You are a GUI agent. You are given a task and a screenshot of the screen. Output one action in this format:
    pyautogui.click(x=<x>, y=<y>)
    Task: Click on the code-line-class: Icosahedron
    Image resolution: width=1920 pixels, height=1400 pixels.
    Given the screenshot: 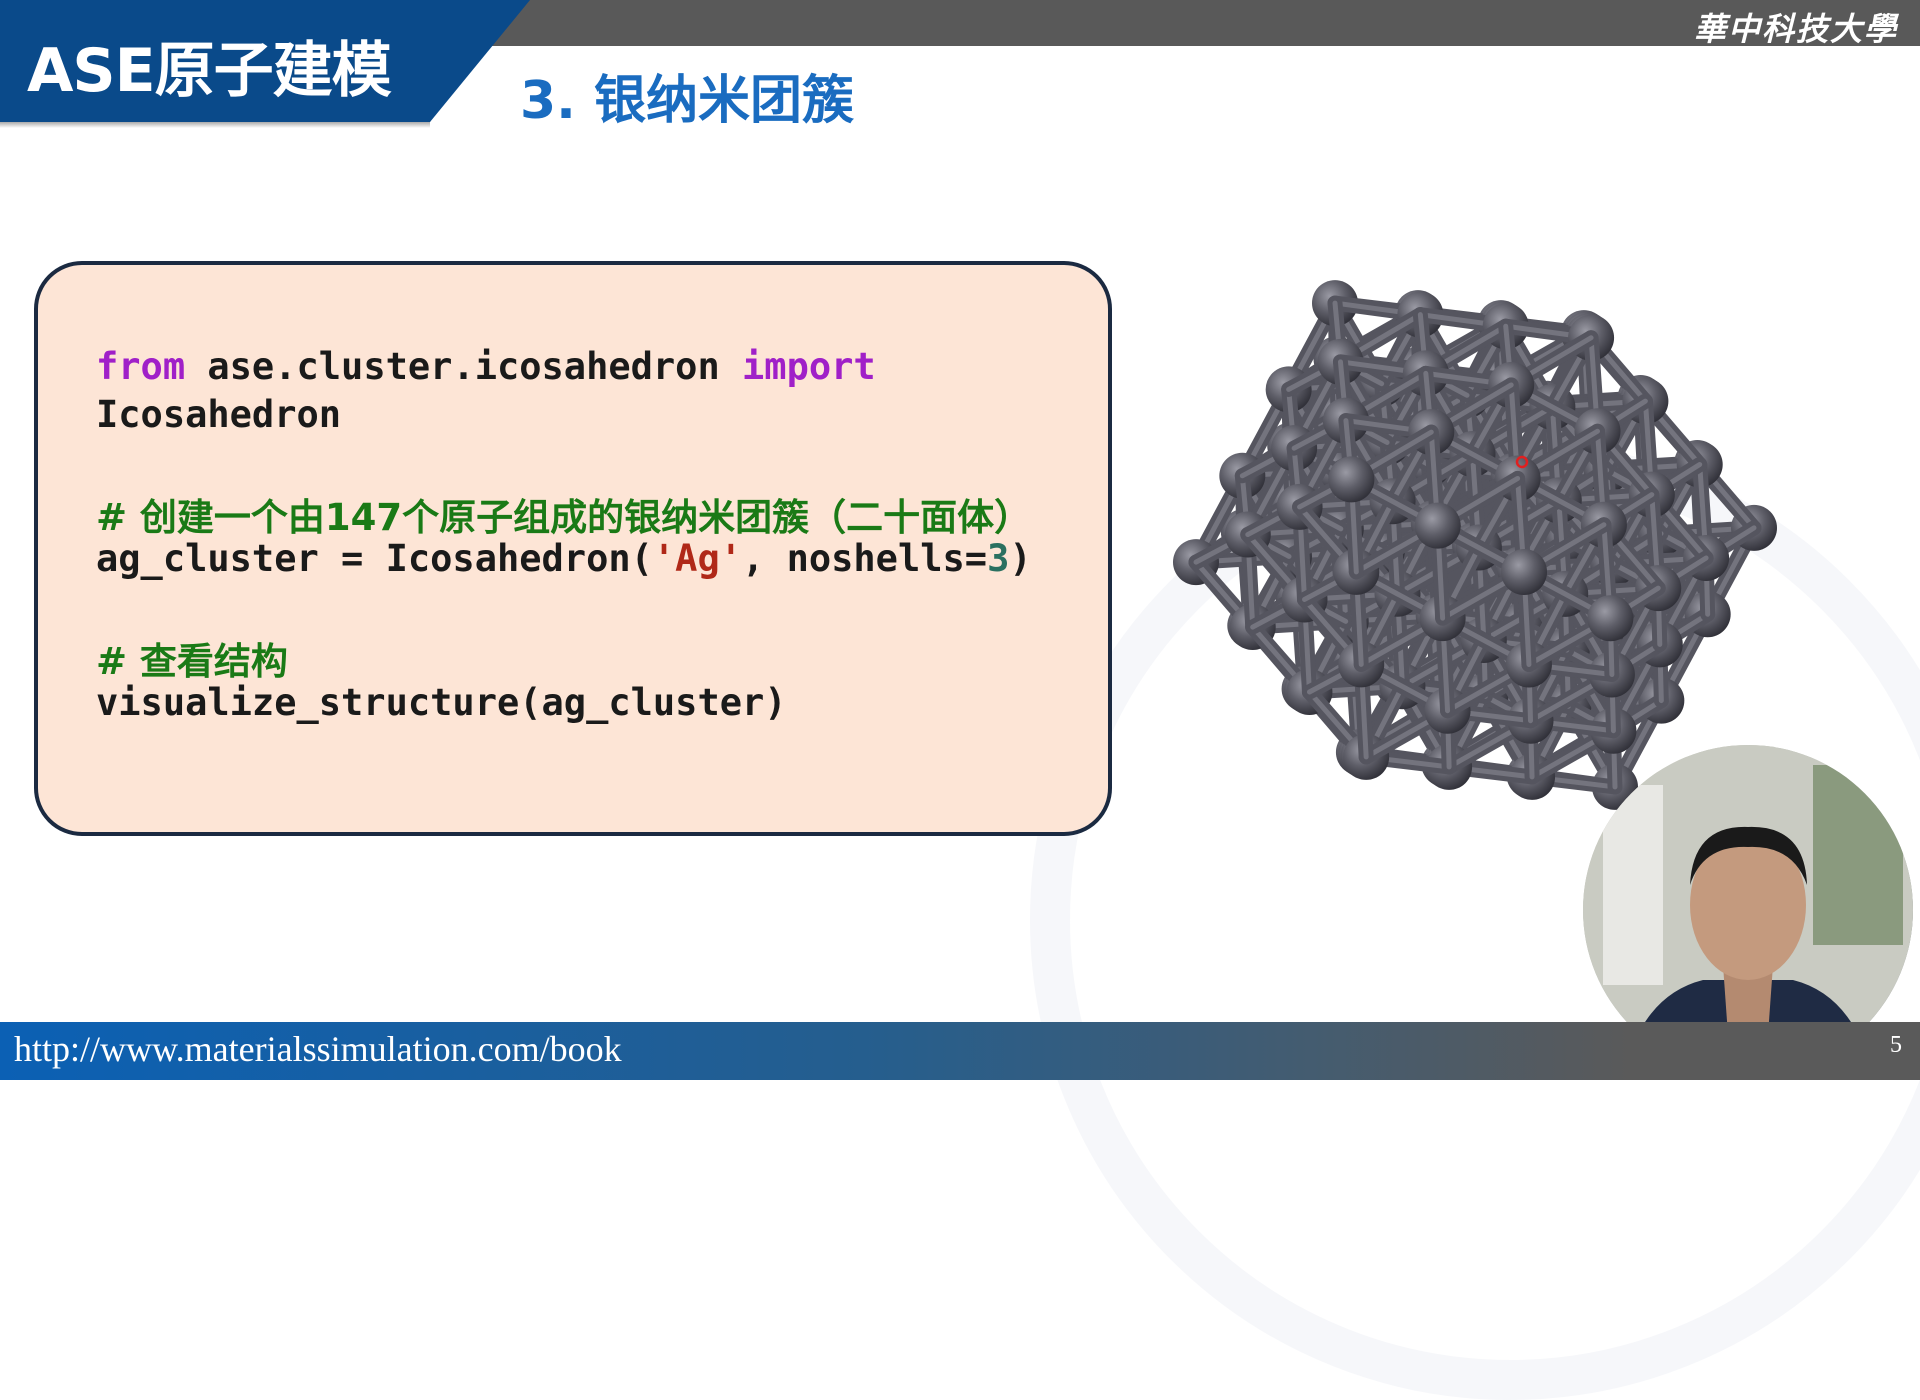 What is the action you would take?
    pyautogui.click(x=219, y=414)
    